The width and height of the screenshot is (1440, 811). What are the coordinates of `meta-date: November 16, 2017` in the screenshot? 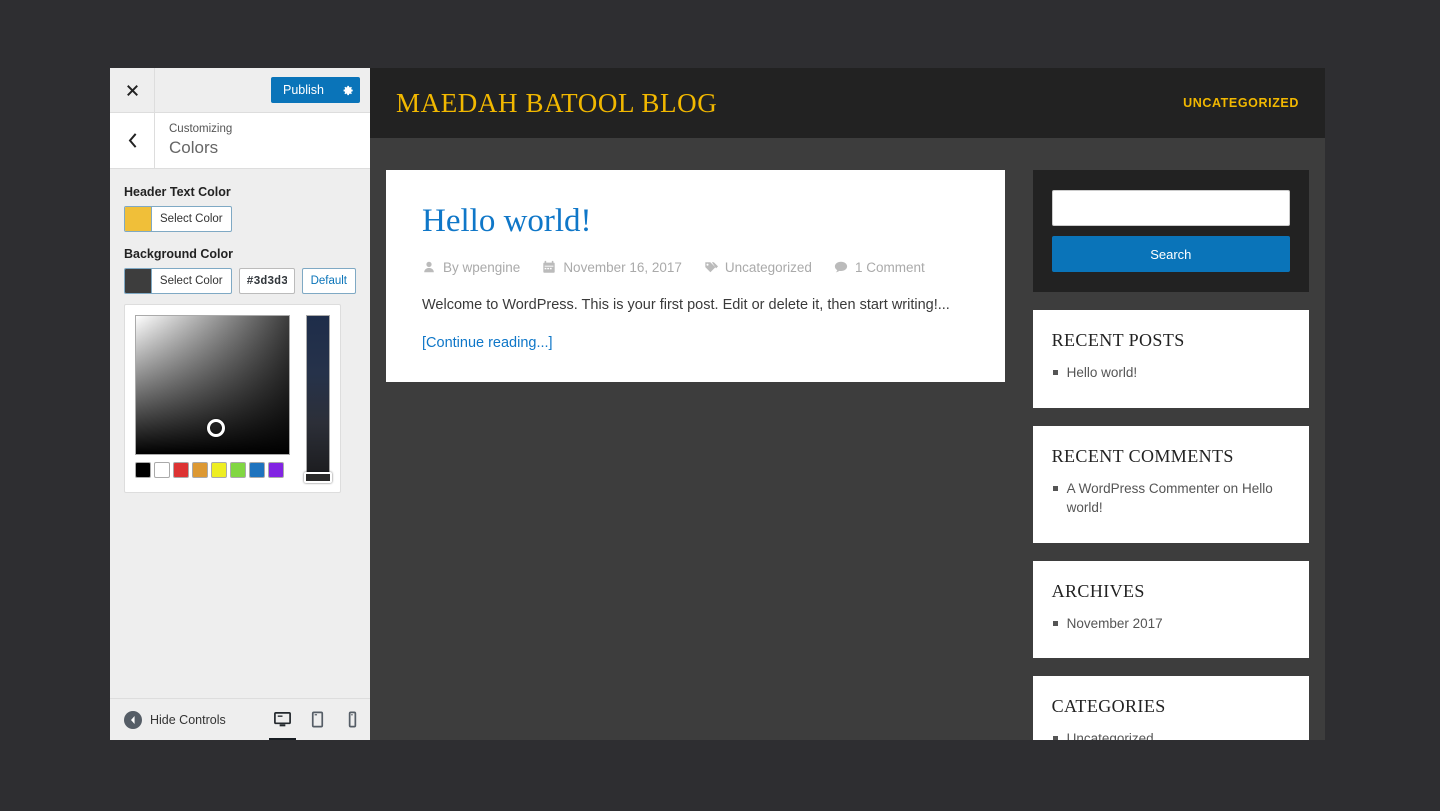 It's located at (612, 267).